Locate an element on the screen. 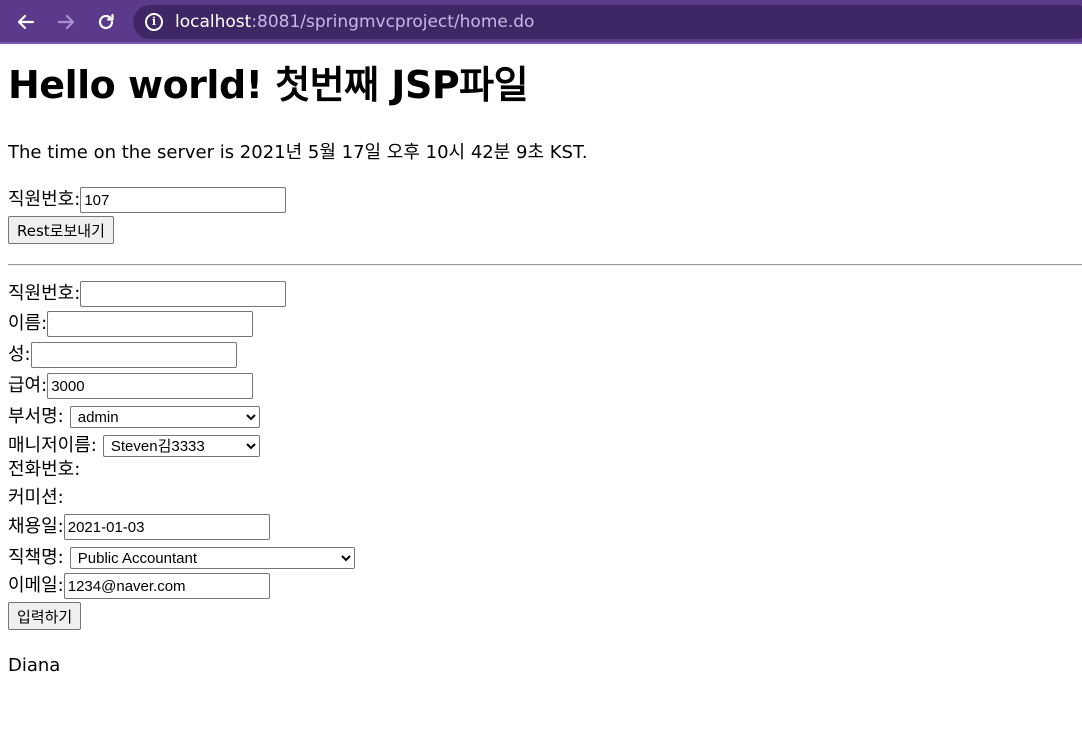 The image size is (1082, 743). emp-id-row: 직원번호: is located at coordinates (147, 294).